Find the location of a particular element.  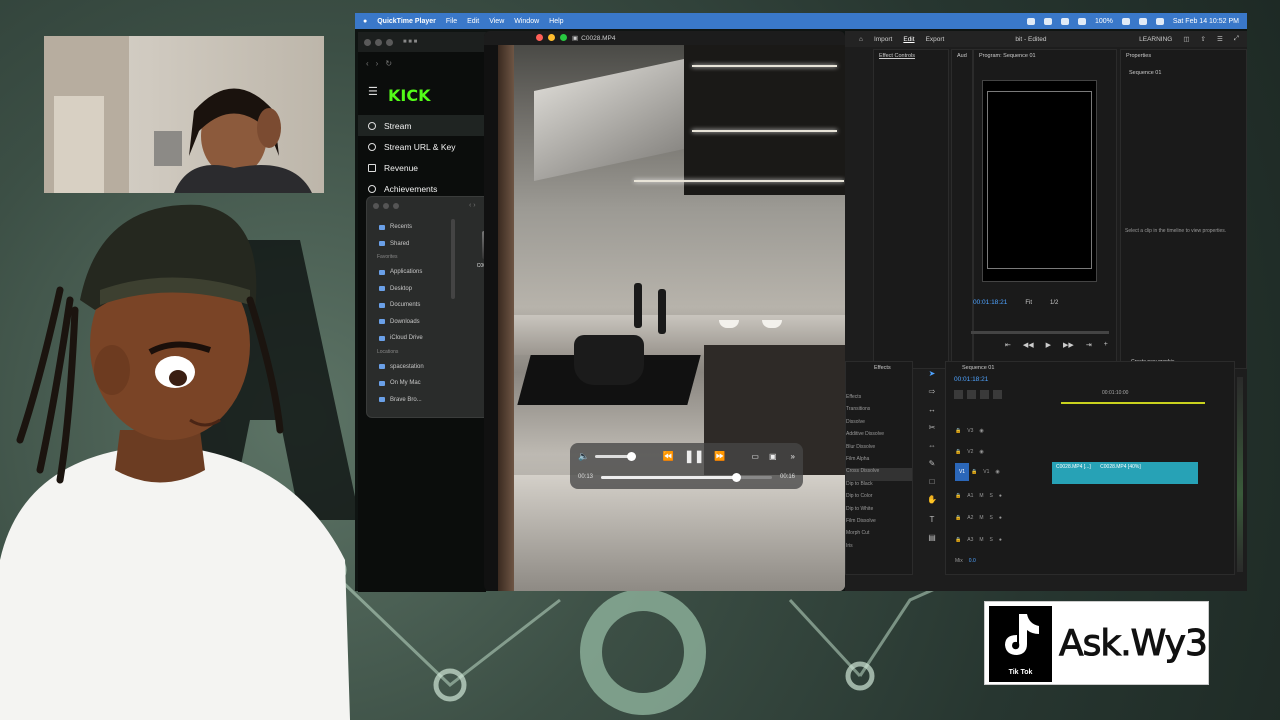

hand-icon: ✋ is located at coordinates (932, 500).